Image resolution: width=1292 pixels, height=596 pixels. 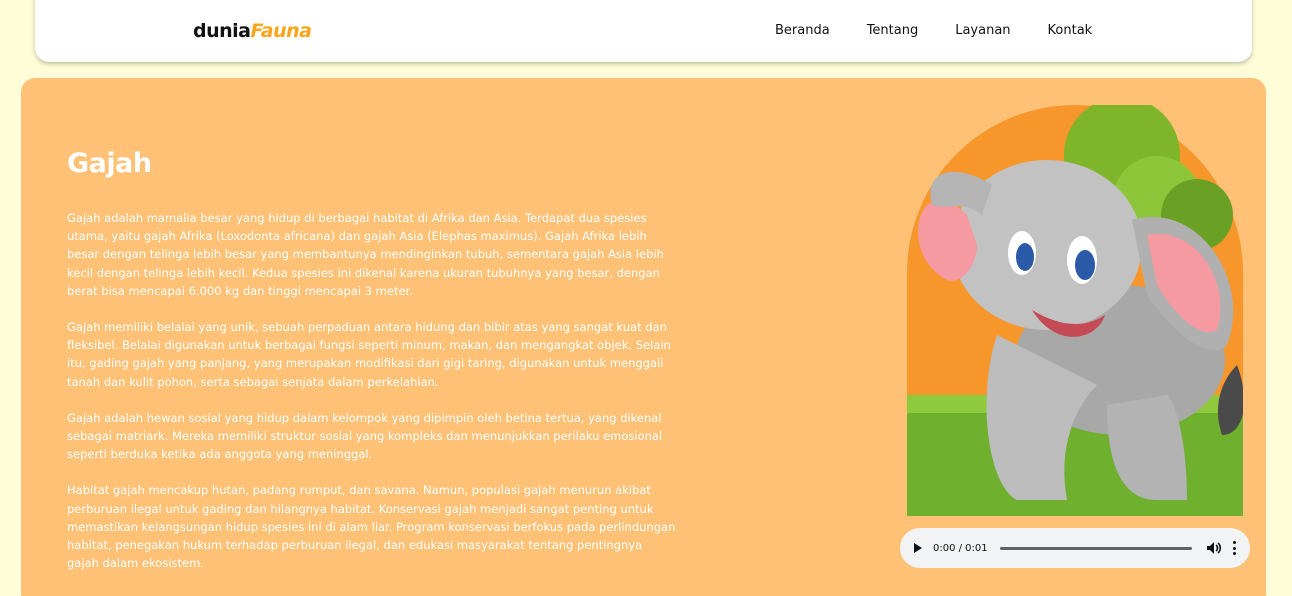 What do you see at coordinates (109, 163) in the screenshot?
I see `article-title: Gajah` at bounding box center [109, 163].